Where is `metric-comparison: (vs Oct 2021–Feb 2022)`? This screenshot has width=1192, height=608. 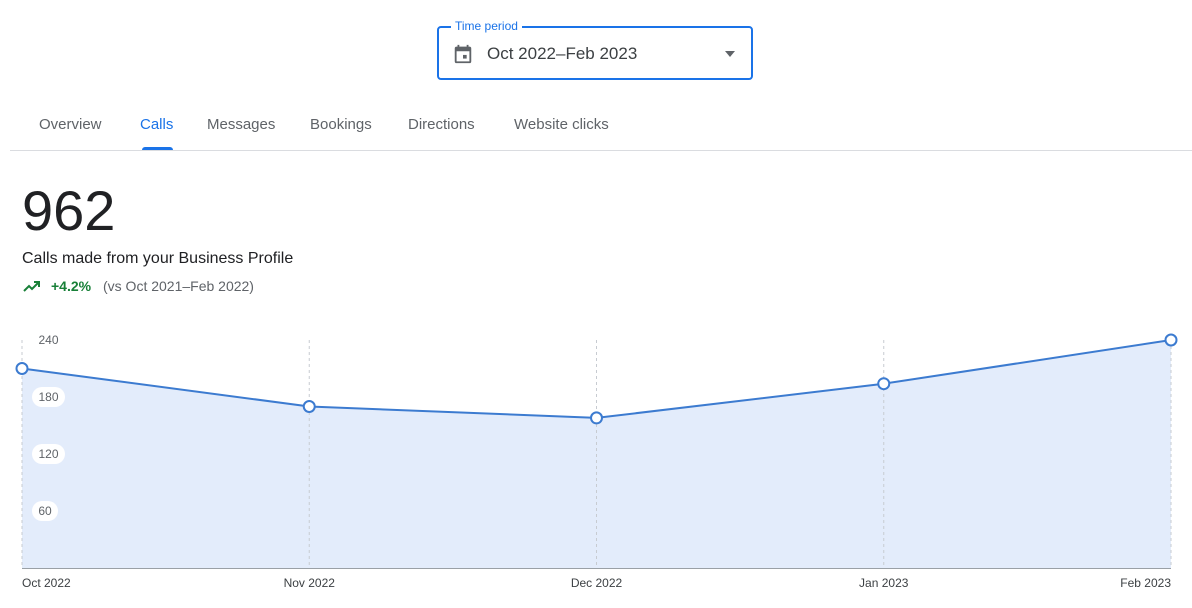 metric-comparison: (vs Oct 2021–Feb 2022) is located at coordinates (178, 286).